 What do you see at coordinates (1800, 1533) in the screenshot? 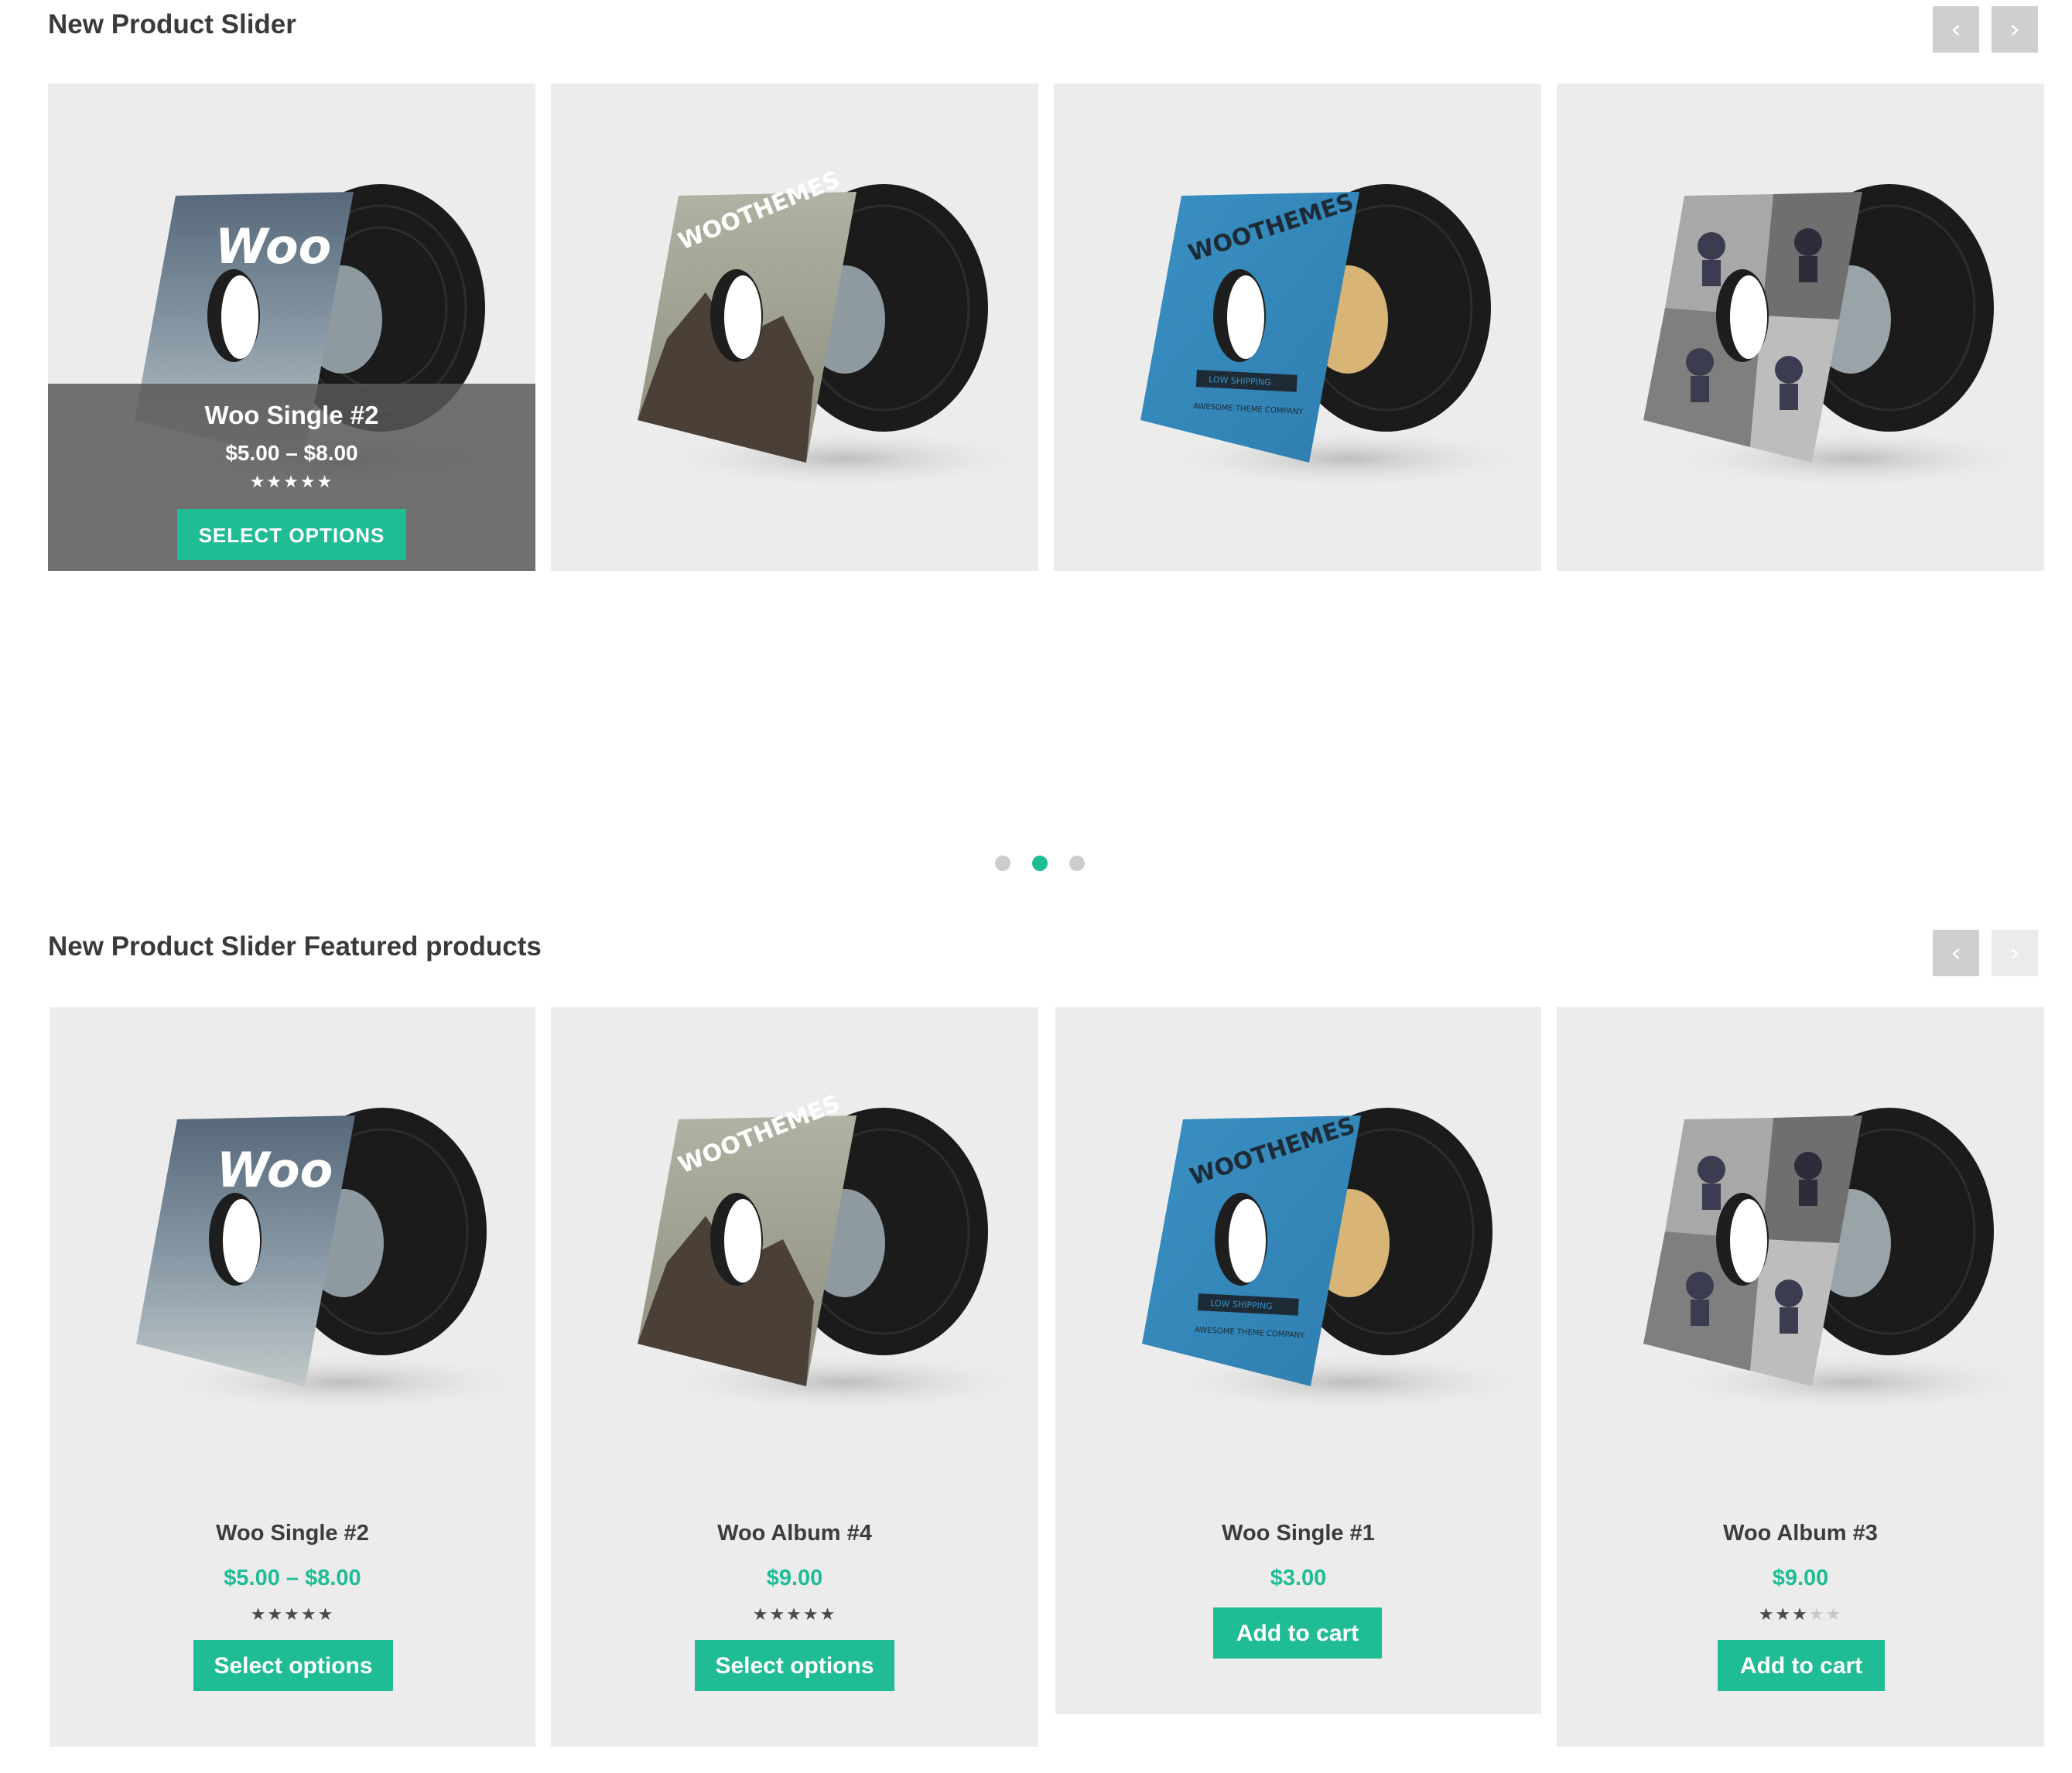
I see `product-name: Woo Album #3` at bounding box center [1800, 1533].